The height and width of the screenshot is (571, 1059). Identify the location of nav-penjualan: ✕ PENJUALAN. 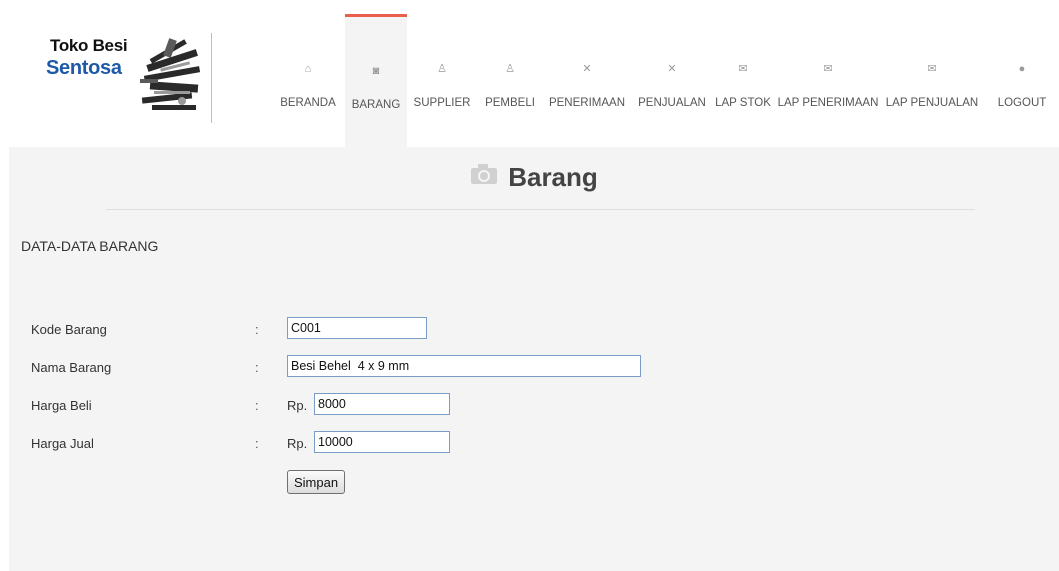
(672, 81).